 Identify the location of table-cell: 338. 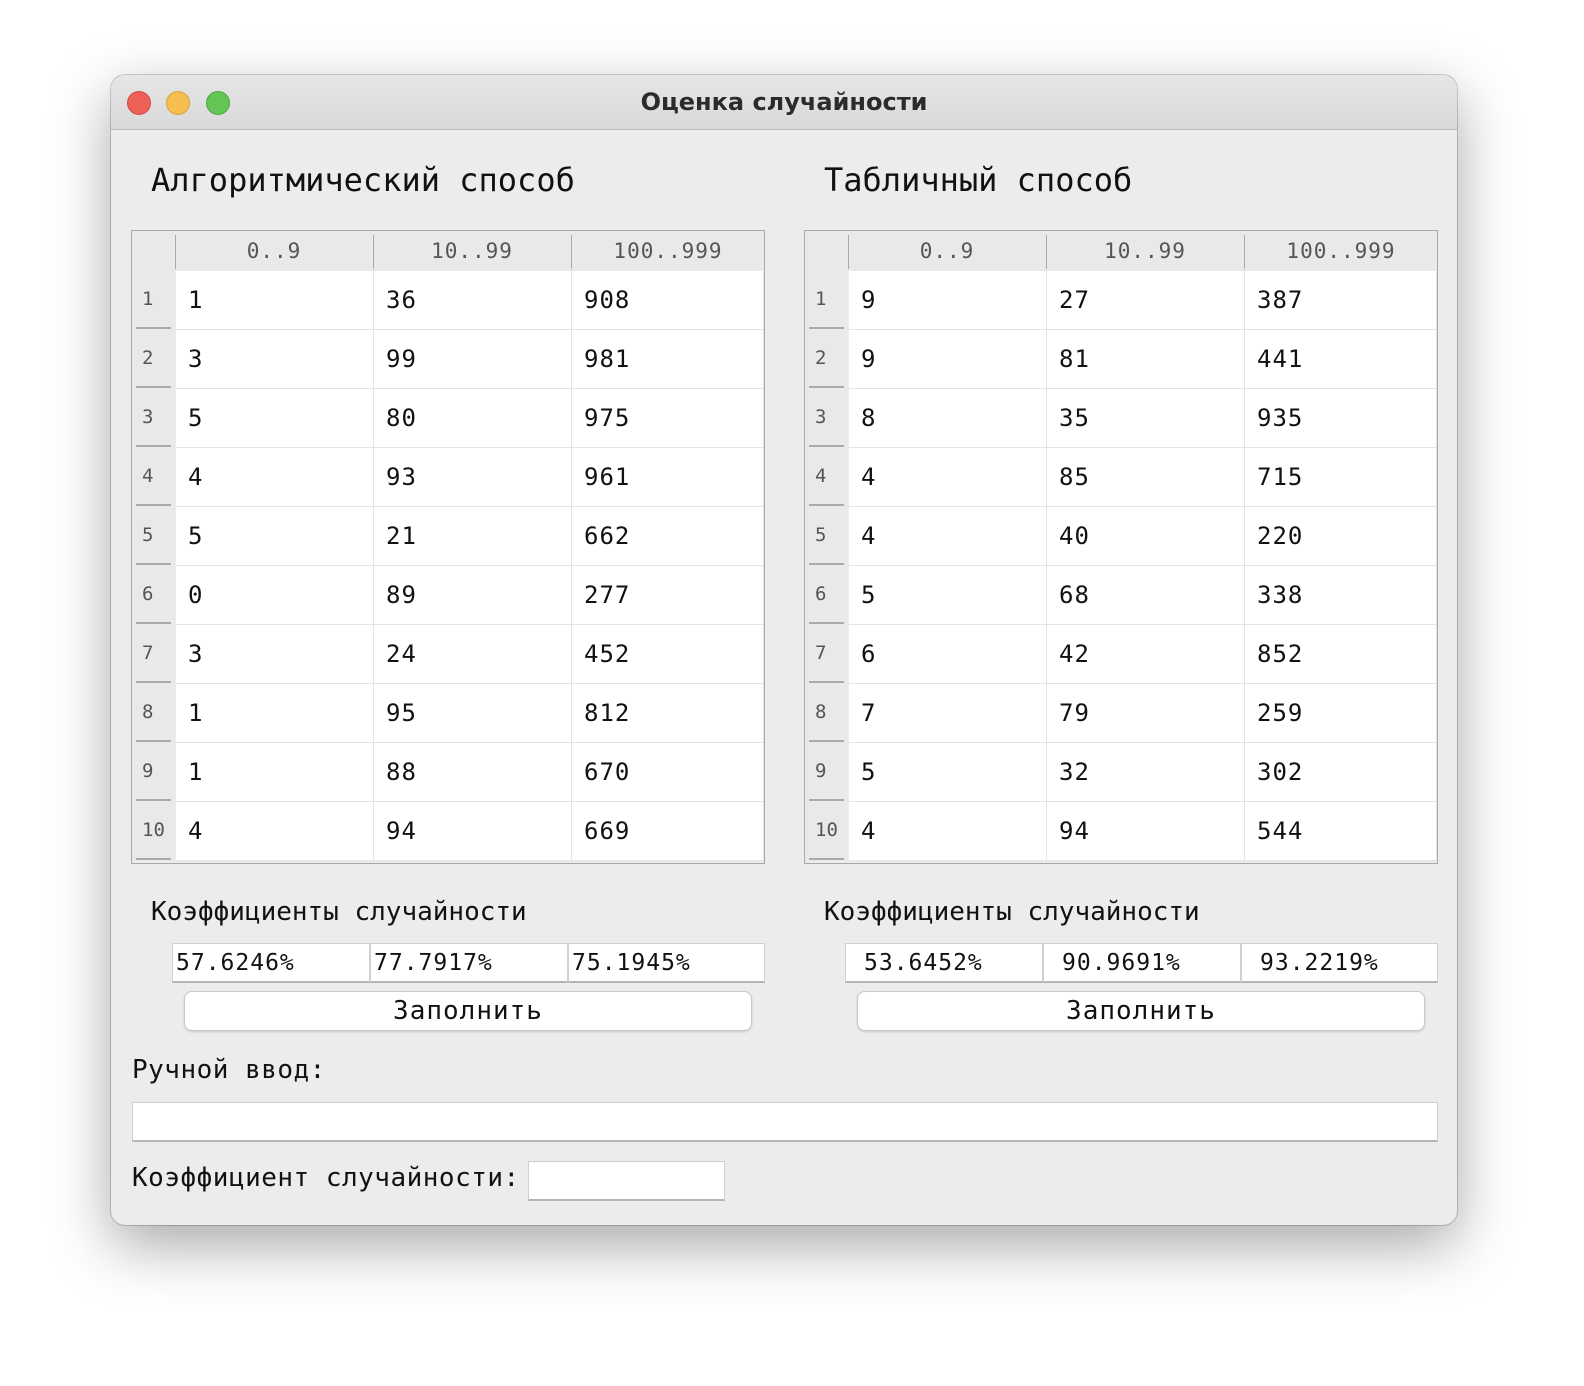
(1341, 595).